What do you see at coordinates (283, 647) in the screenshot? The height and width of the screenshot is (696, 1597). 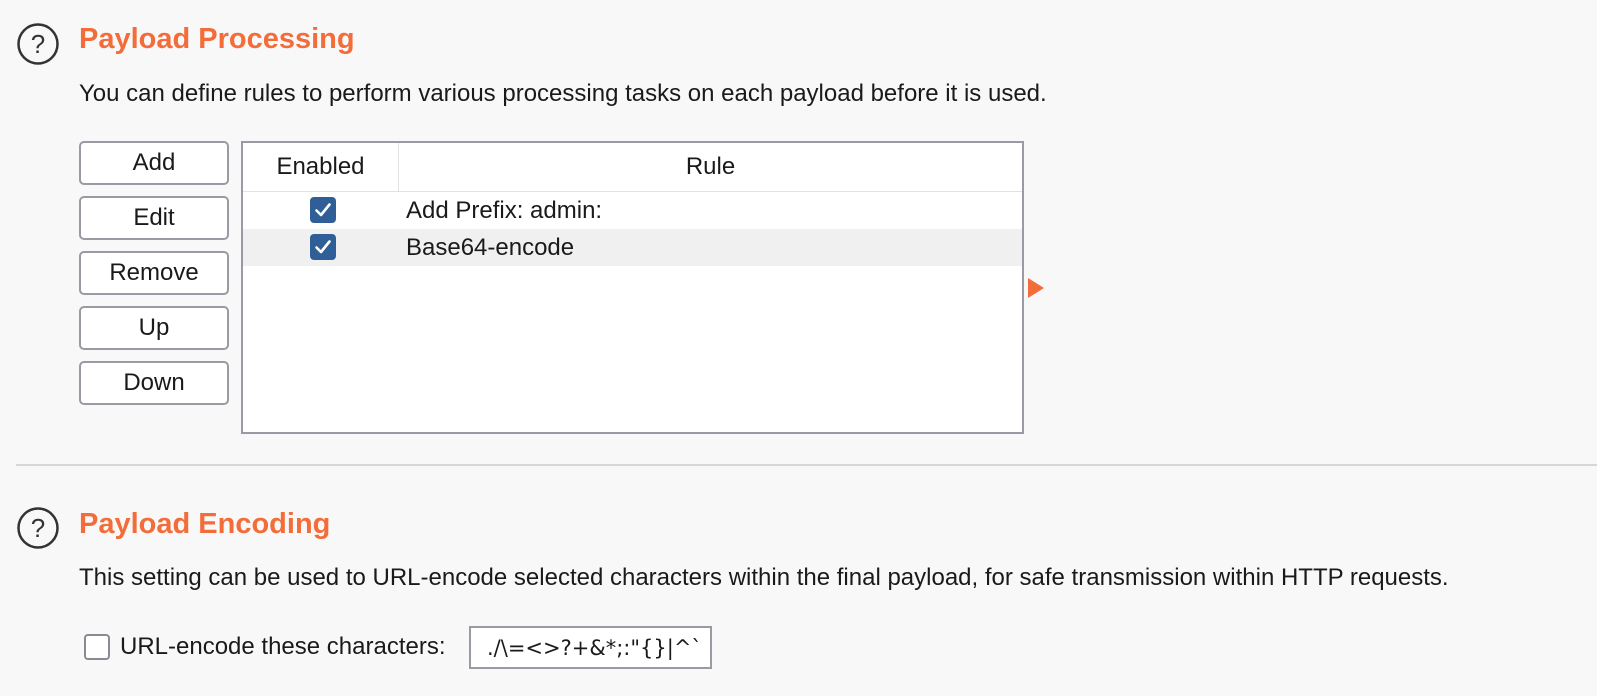 I see `url-encode-checkbox-label: URL-encode these characters:` at bounding box center [283, 647].